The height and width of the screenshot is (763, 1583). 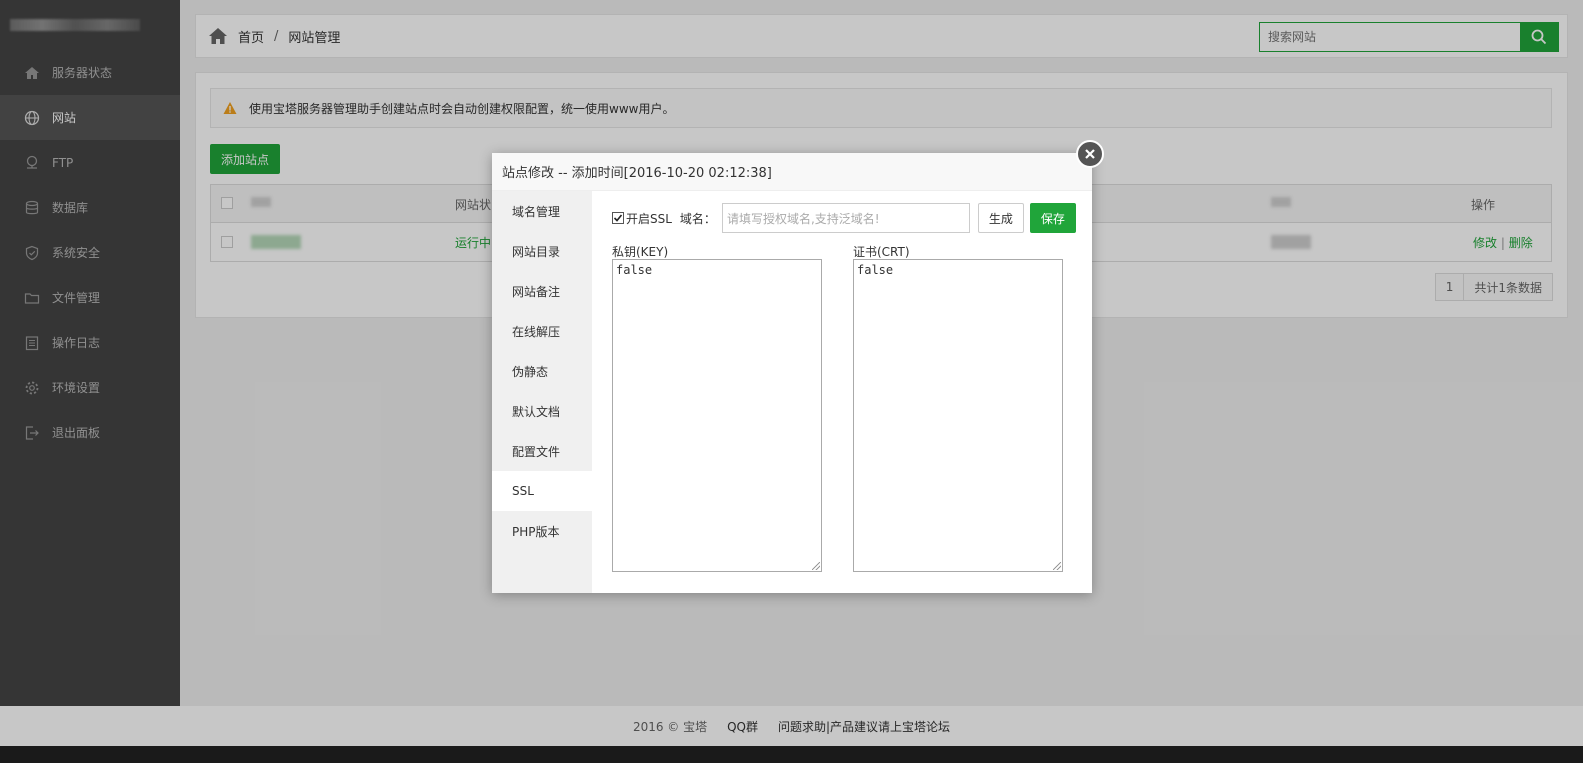 What do you see at coordinates (542, 451) in the screenshot?
I see `tab-config: 配置文件` at bounding box center [542, 451].